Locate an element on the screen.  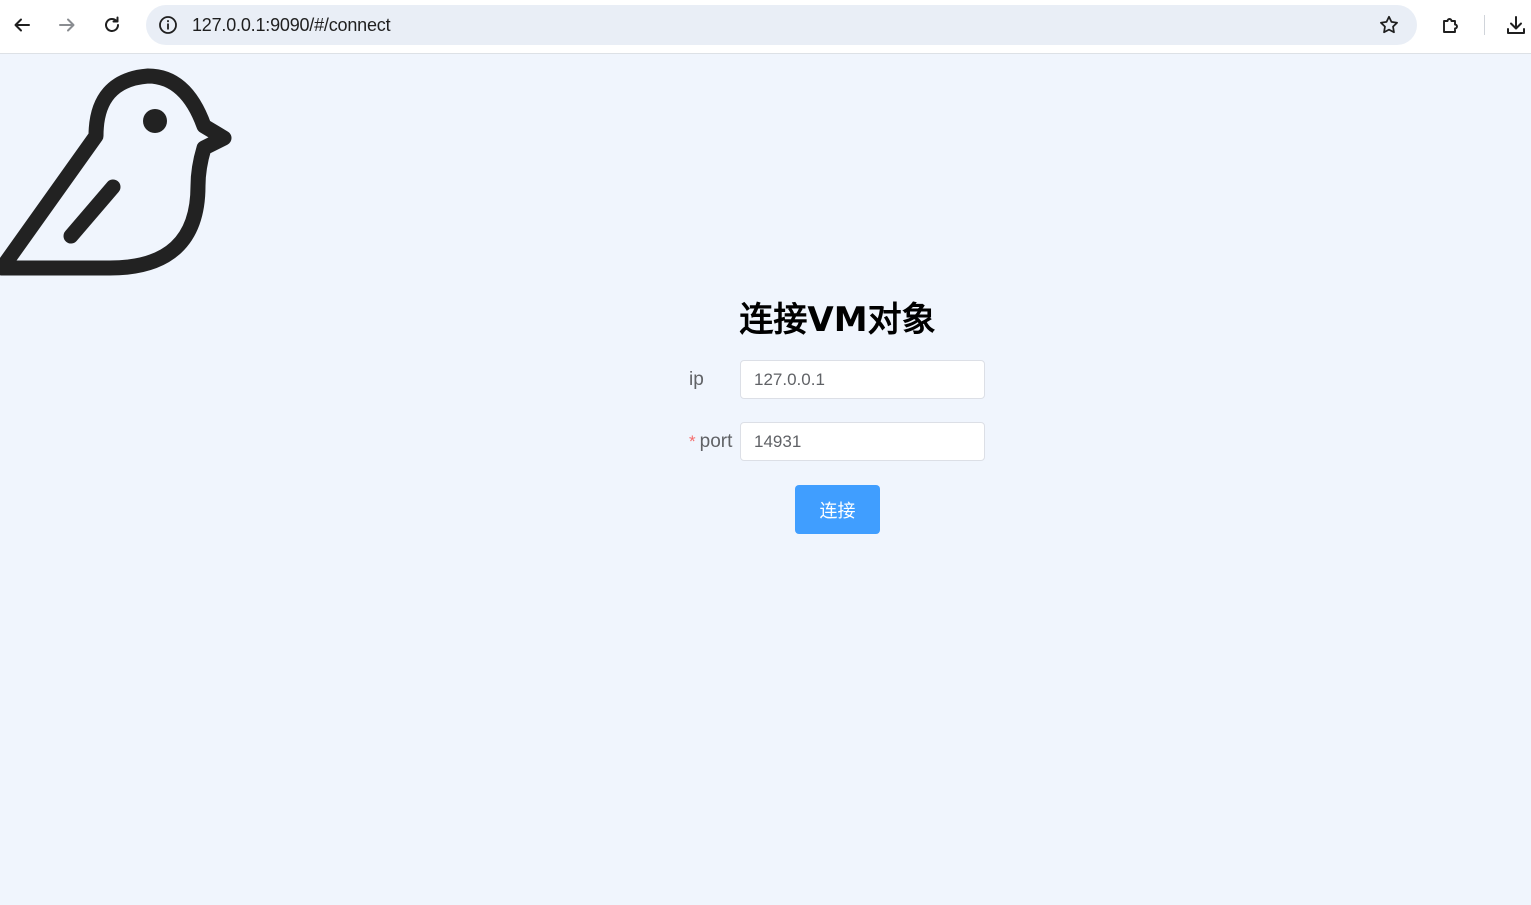
arrow-left-icon is located at coordinates (22, 25).